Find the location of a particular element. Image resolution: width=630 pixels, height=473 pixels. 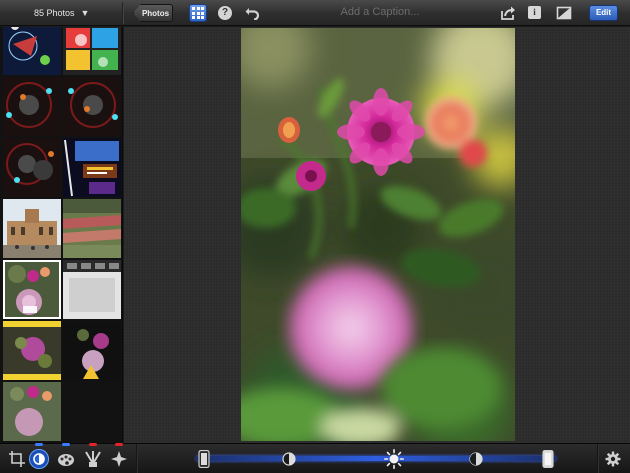

shadows-knob-icon is located at coordinates (289, 459).